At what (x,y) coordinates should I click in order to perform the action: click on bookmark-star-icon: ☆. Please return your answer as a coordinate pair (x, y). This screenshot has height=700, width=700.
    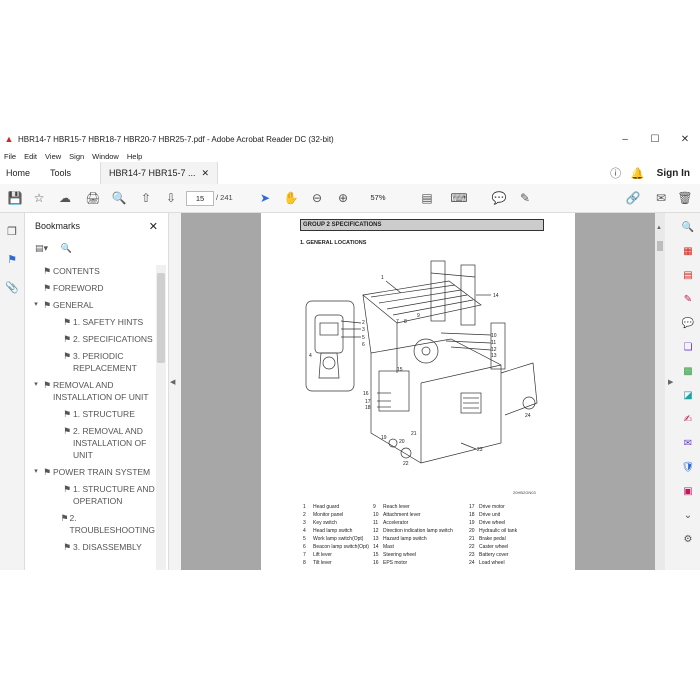
    Looking at the image, I should click on (39, 198).